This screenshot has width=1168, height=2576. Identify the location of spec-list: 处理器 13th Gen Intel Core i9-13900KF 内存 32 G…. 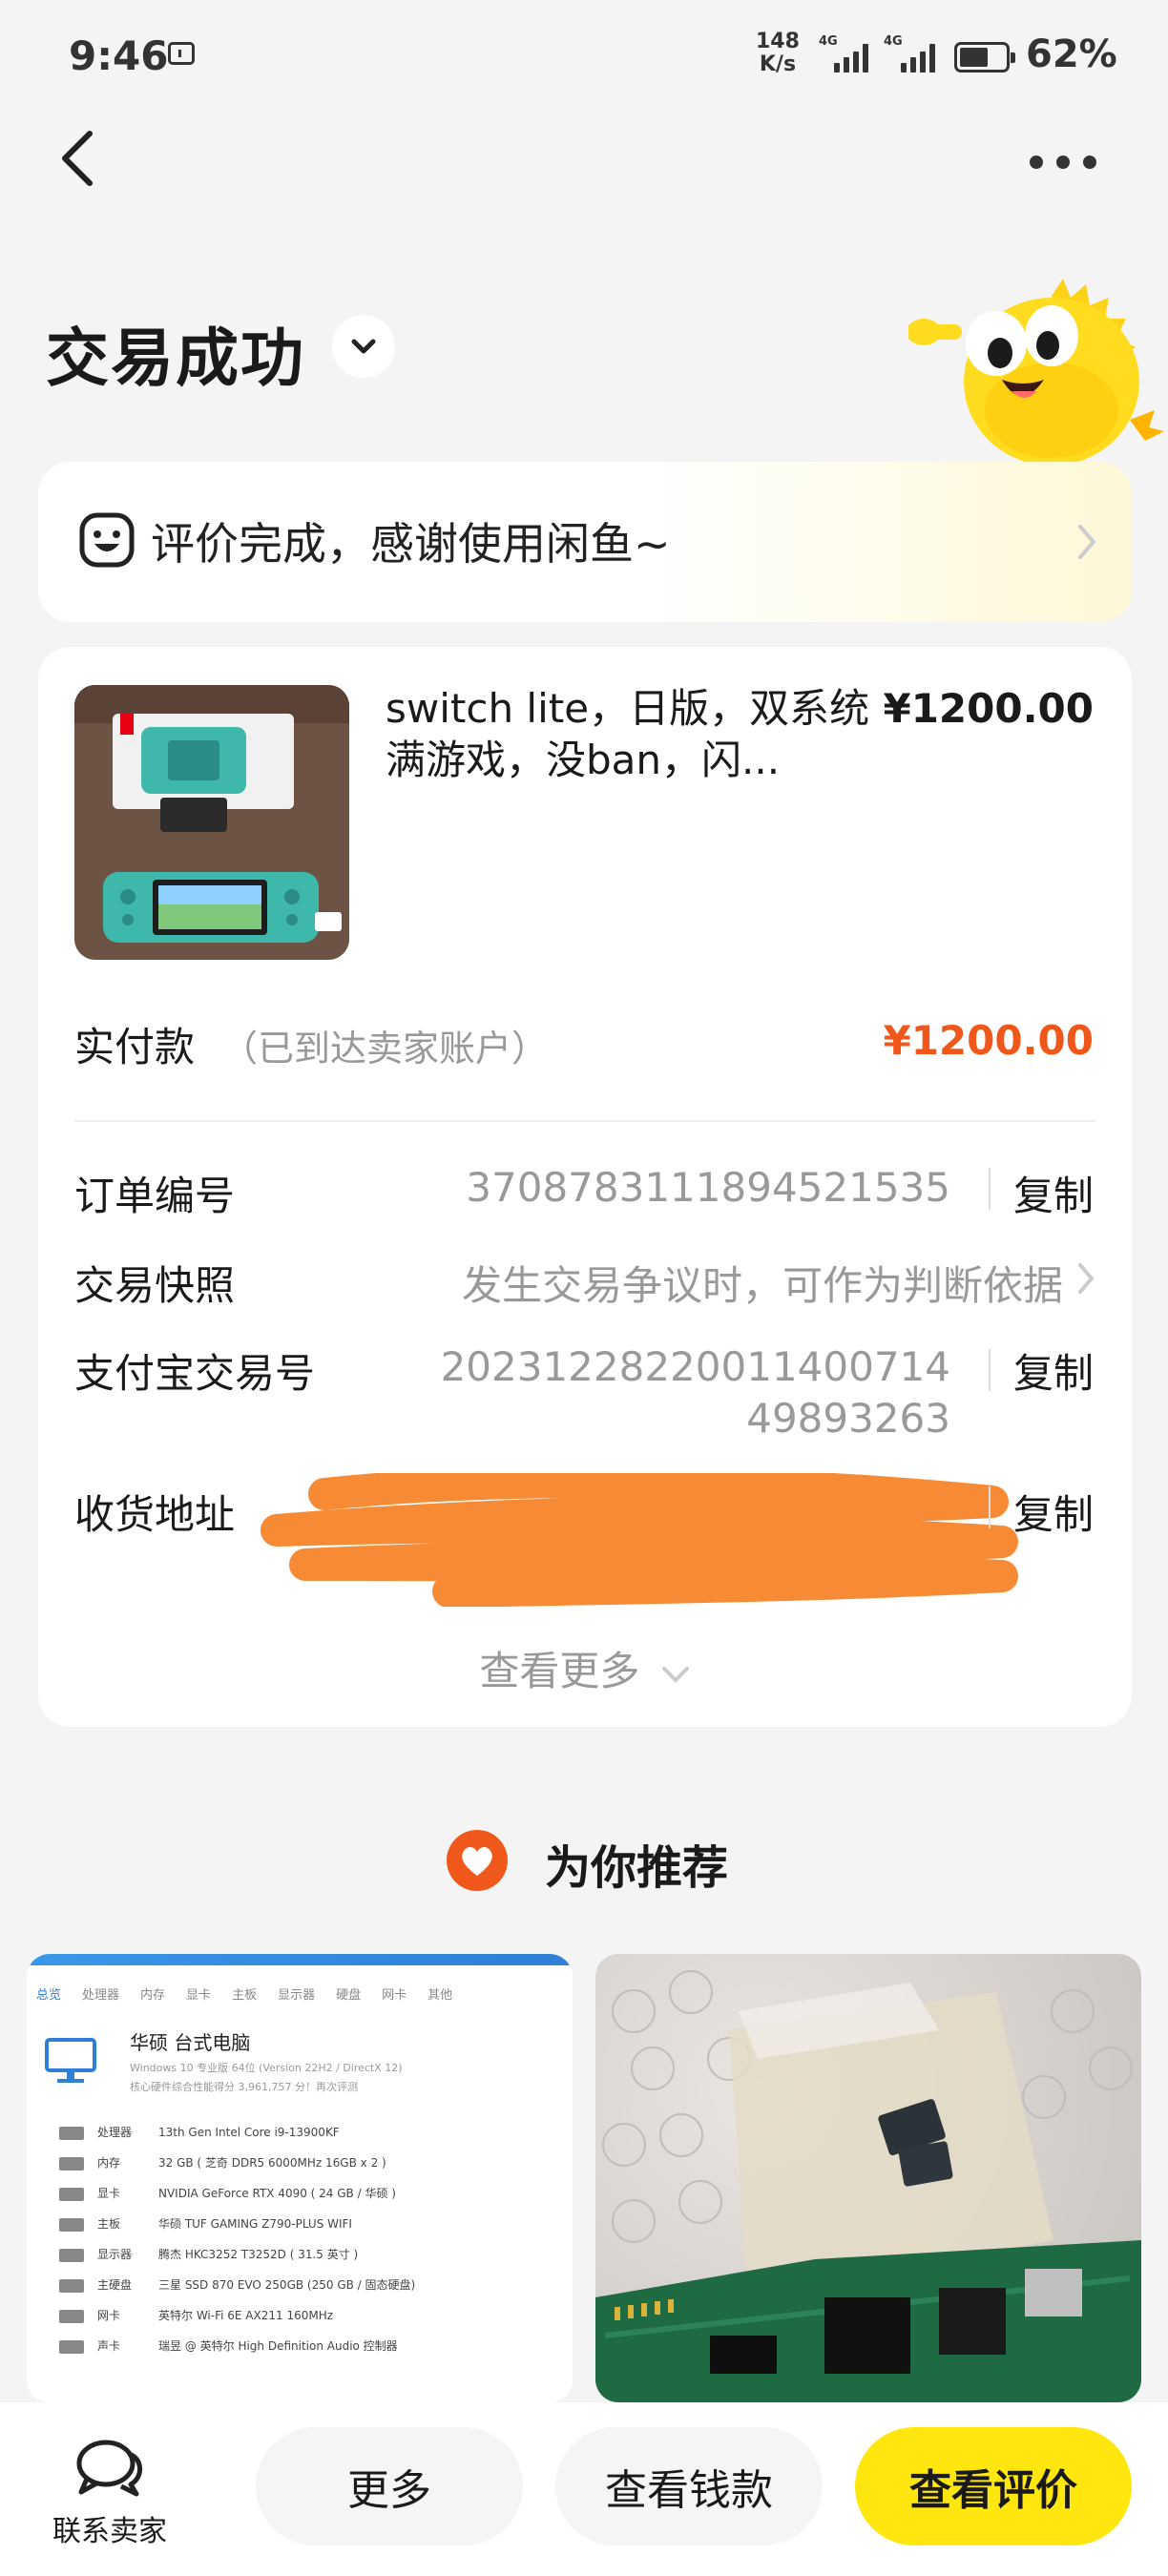
(300, 2234).